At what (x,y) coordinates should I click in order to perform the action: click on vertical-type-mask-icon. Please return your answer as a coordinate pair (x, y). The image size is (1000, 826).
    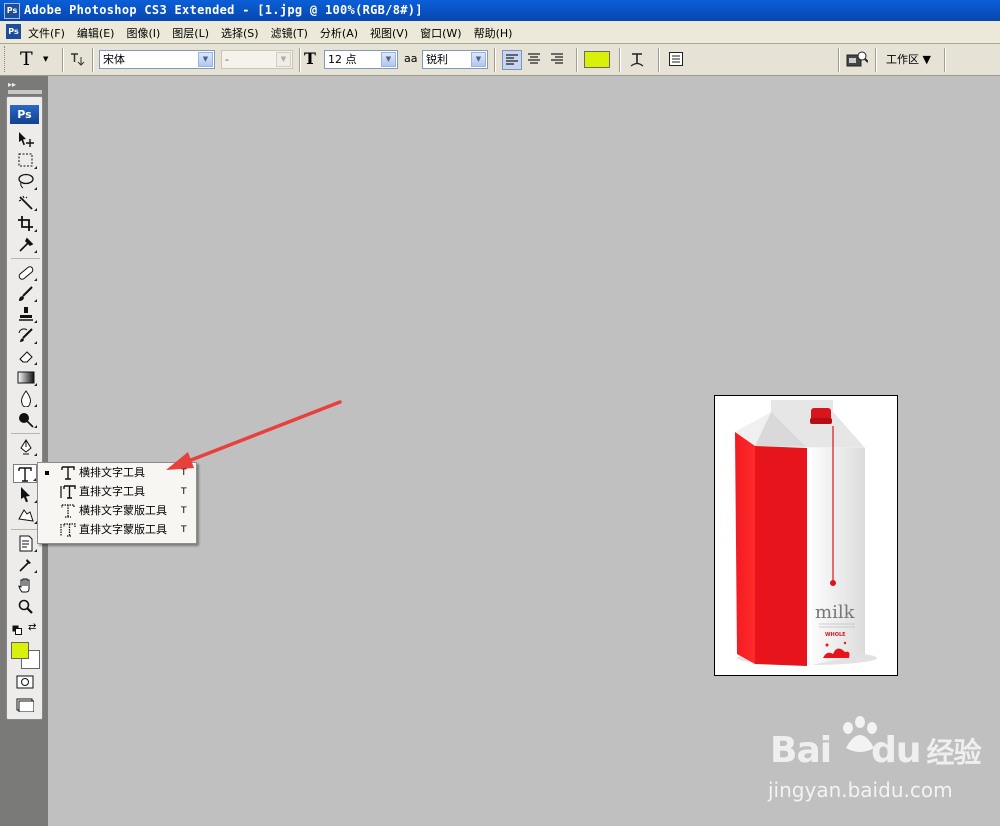
    Looking at the image, I should click on (68, 530).